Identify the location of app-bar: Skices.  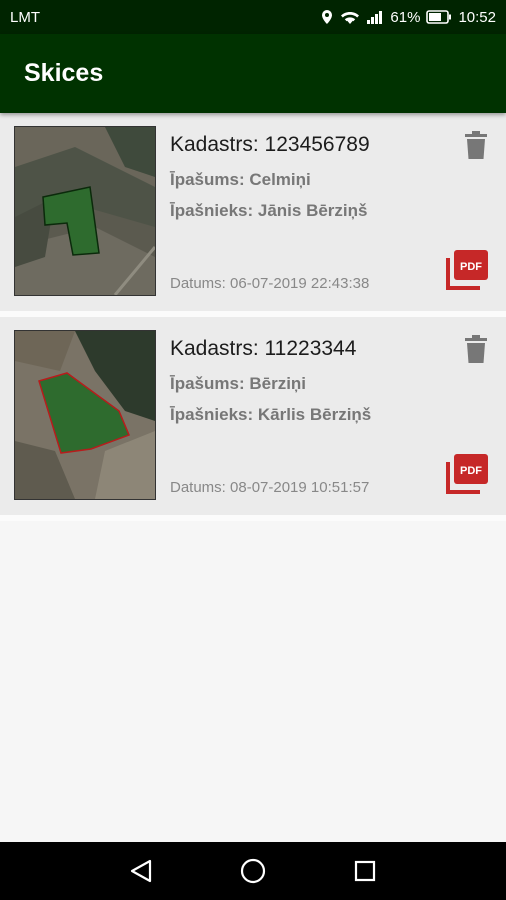
(253, 73).